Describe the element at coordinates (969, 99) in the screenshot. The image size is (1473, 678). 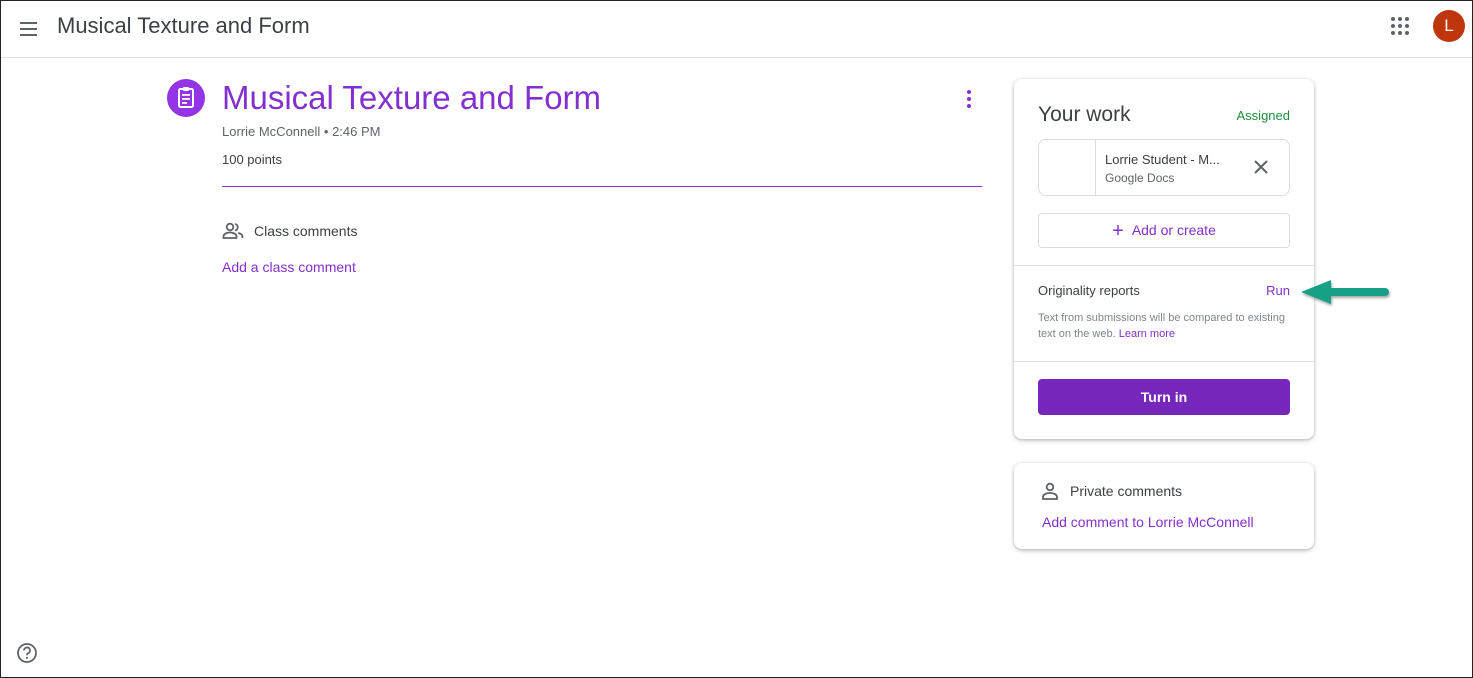
I see `more-options-icon` at that location.